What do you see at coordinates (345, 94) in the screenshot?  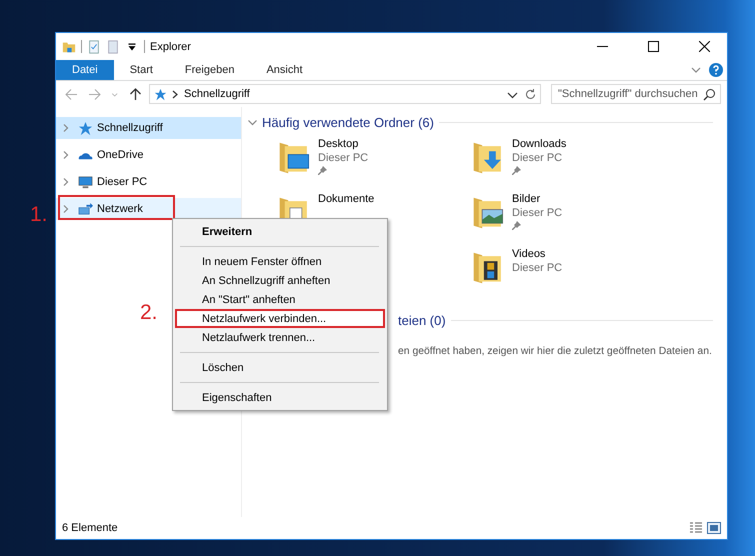 I see `address-field: Schnellzugriff` at bounding box center [345, 94].